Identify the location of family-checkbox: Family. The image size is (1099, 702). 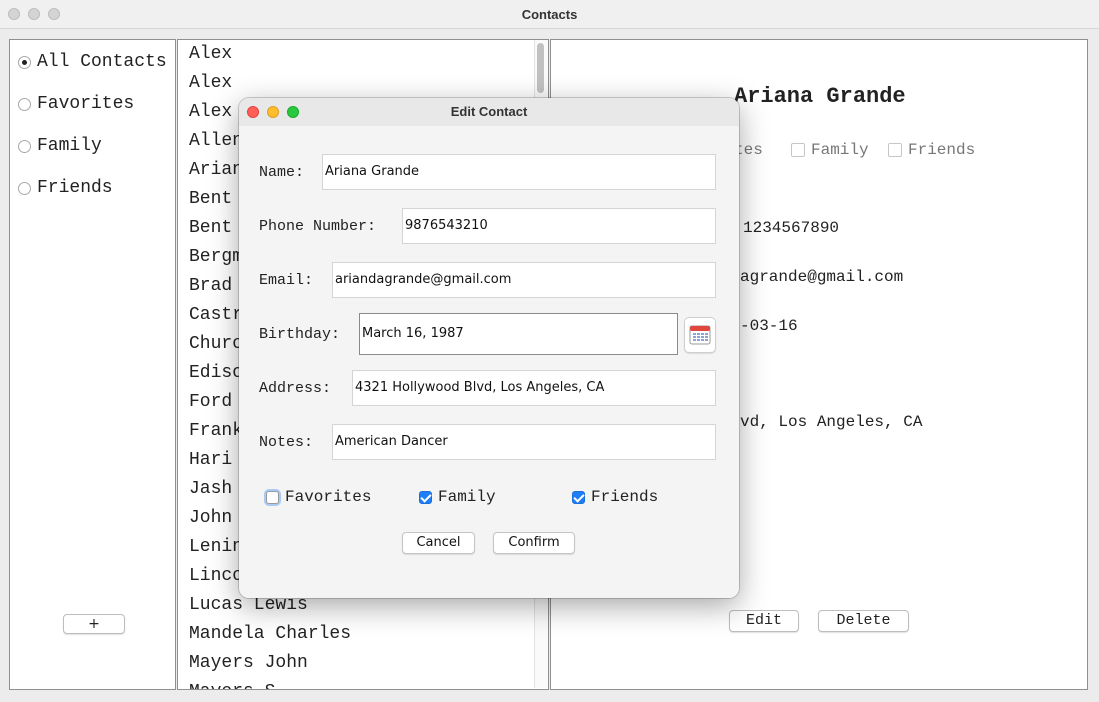
(457, 497).